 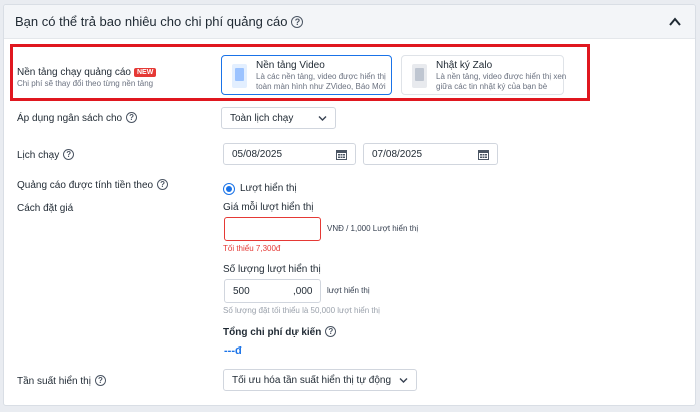 What do you see at coordinates (320, 380) in the screenshot?
I see `frequency-select: Tối ưu hóa tần suất hiển thị tự động` at bounding box center [320, 380].